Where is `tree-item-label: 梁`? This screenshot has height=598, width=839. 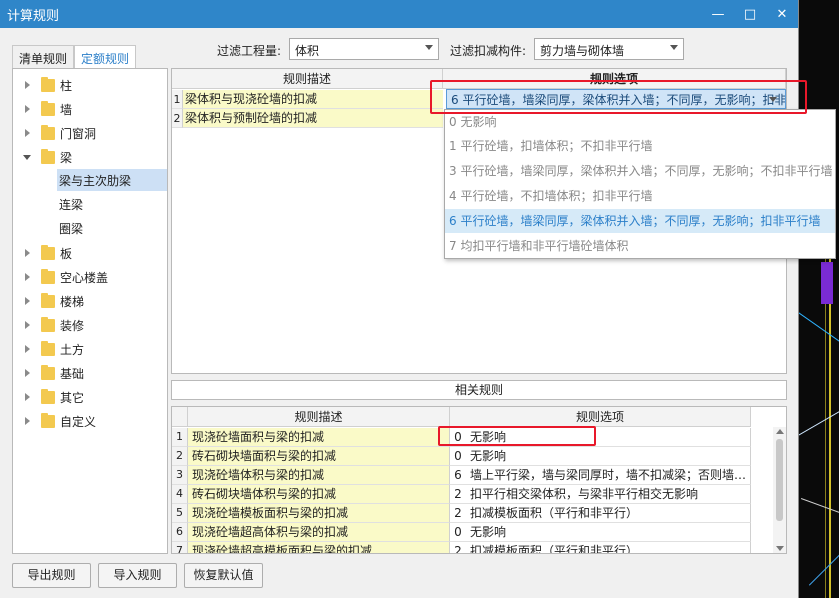
tree-item-label: 梁 is located at coordinates (66, 157).